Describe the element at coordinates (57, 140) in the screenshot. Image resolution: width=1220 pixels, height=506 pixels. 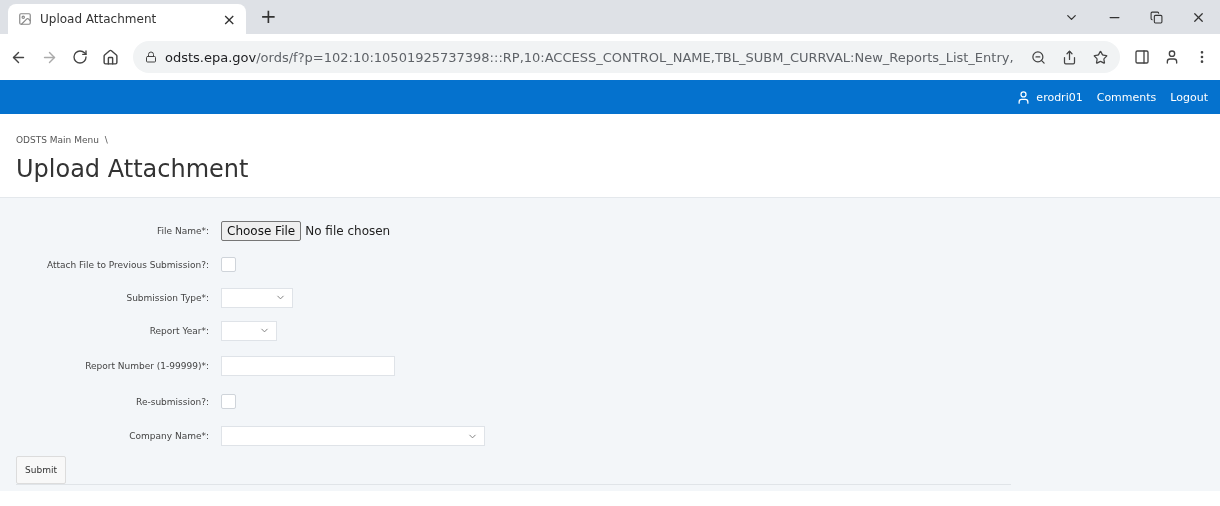
I see `breadcrumb-link: ODSTS Main Menu` at that location.